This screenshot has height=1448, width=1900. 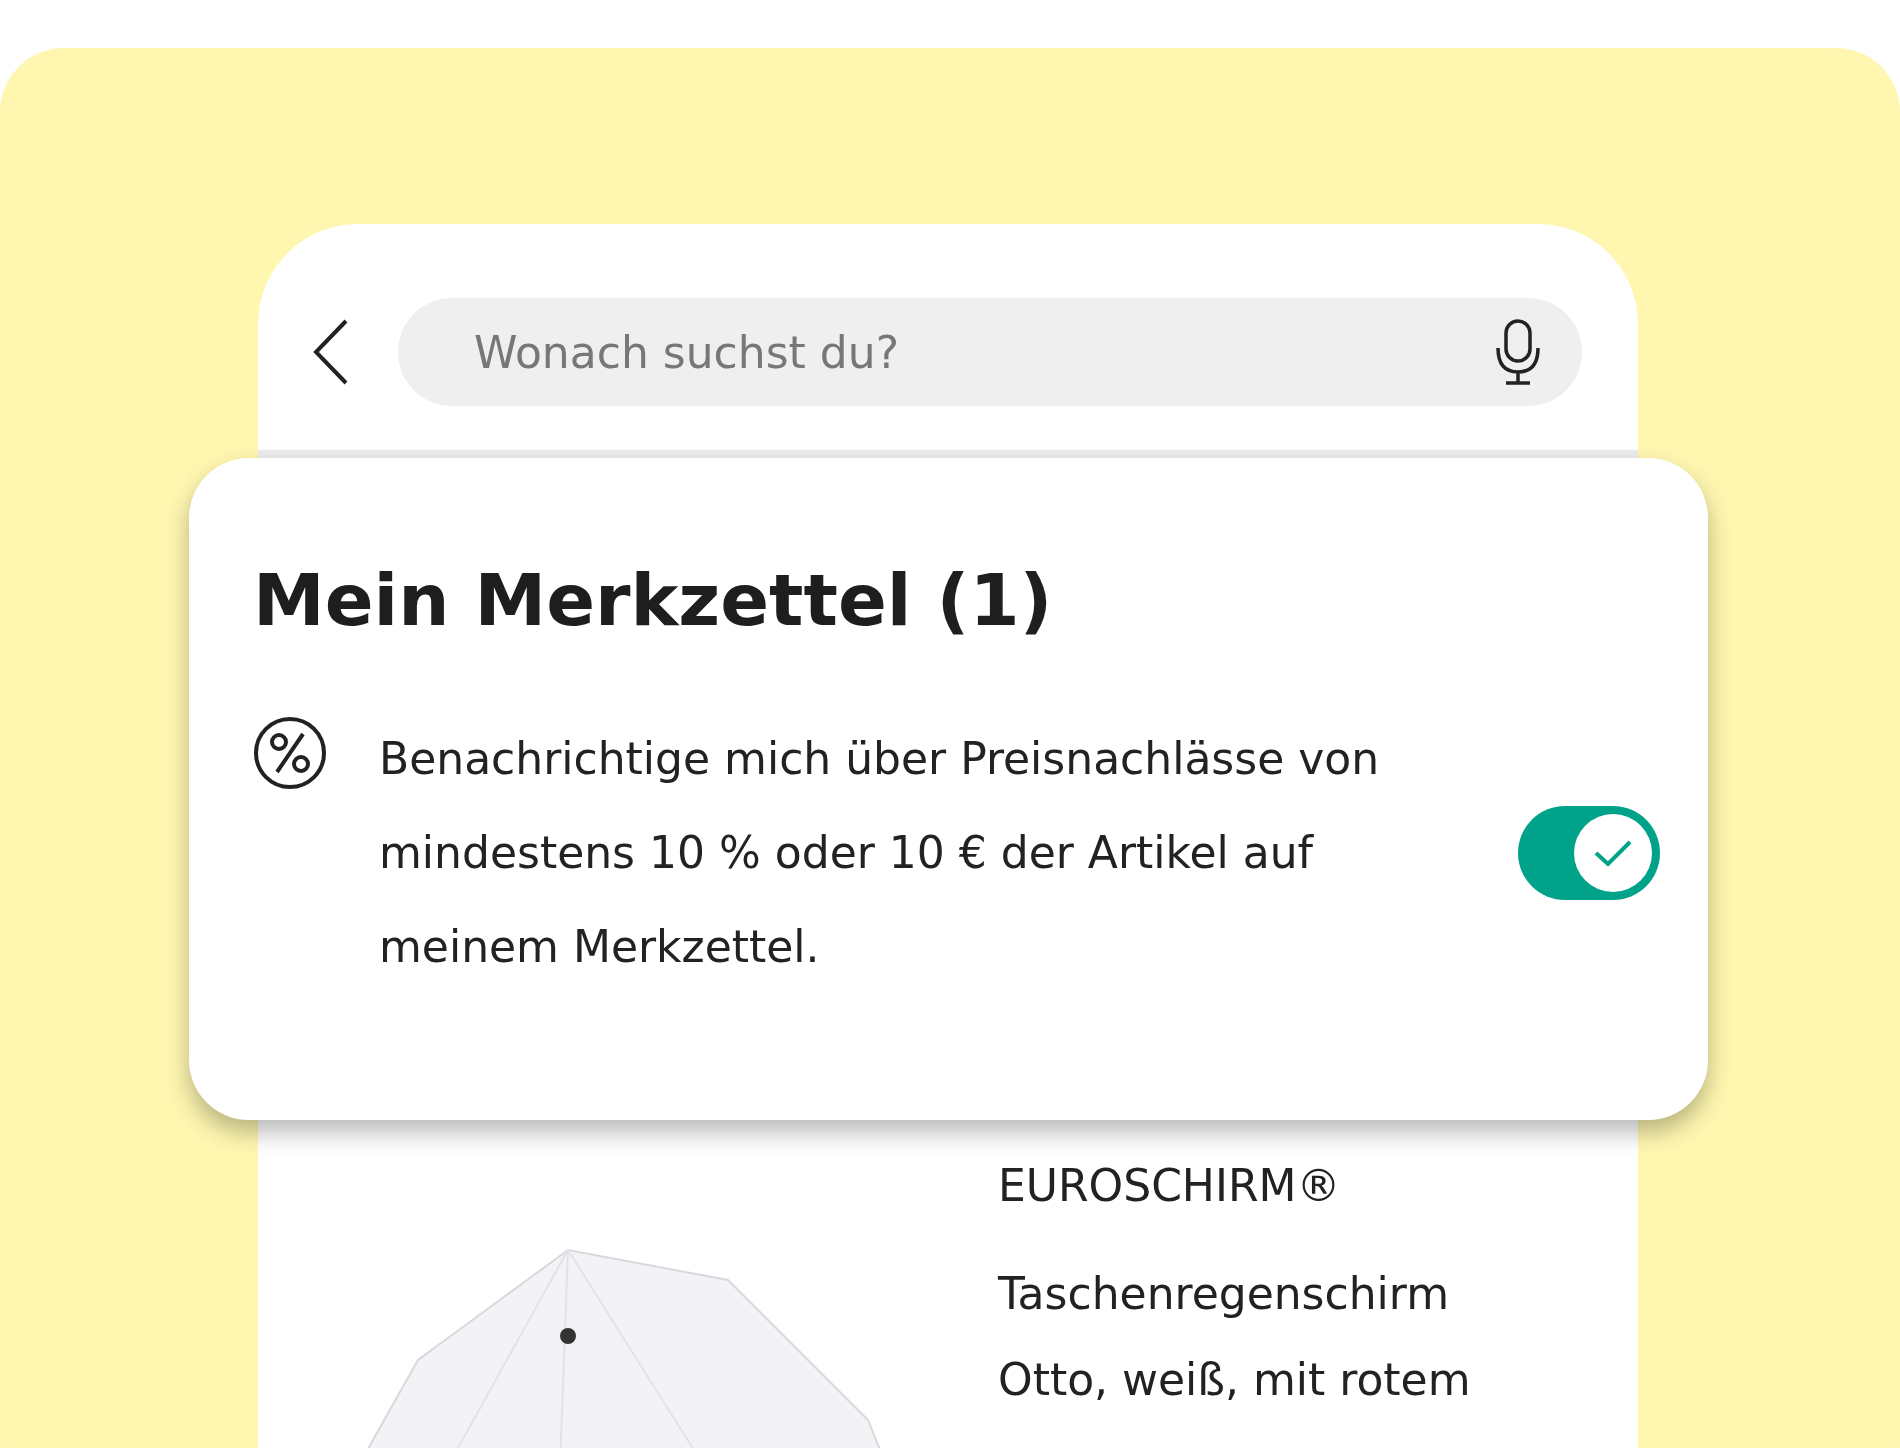 What do you see at coordinates (990, 352) in the screenshot?
I see `search-field: Wonach suchst du?` at bounding box center [990, 352].